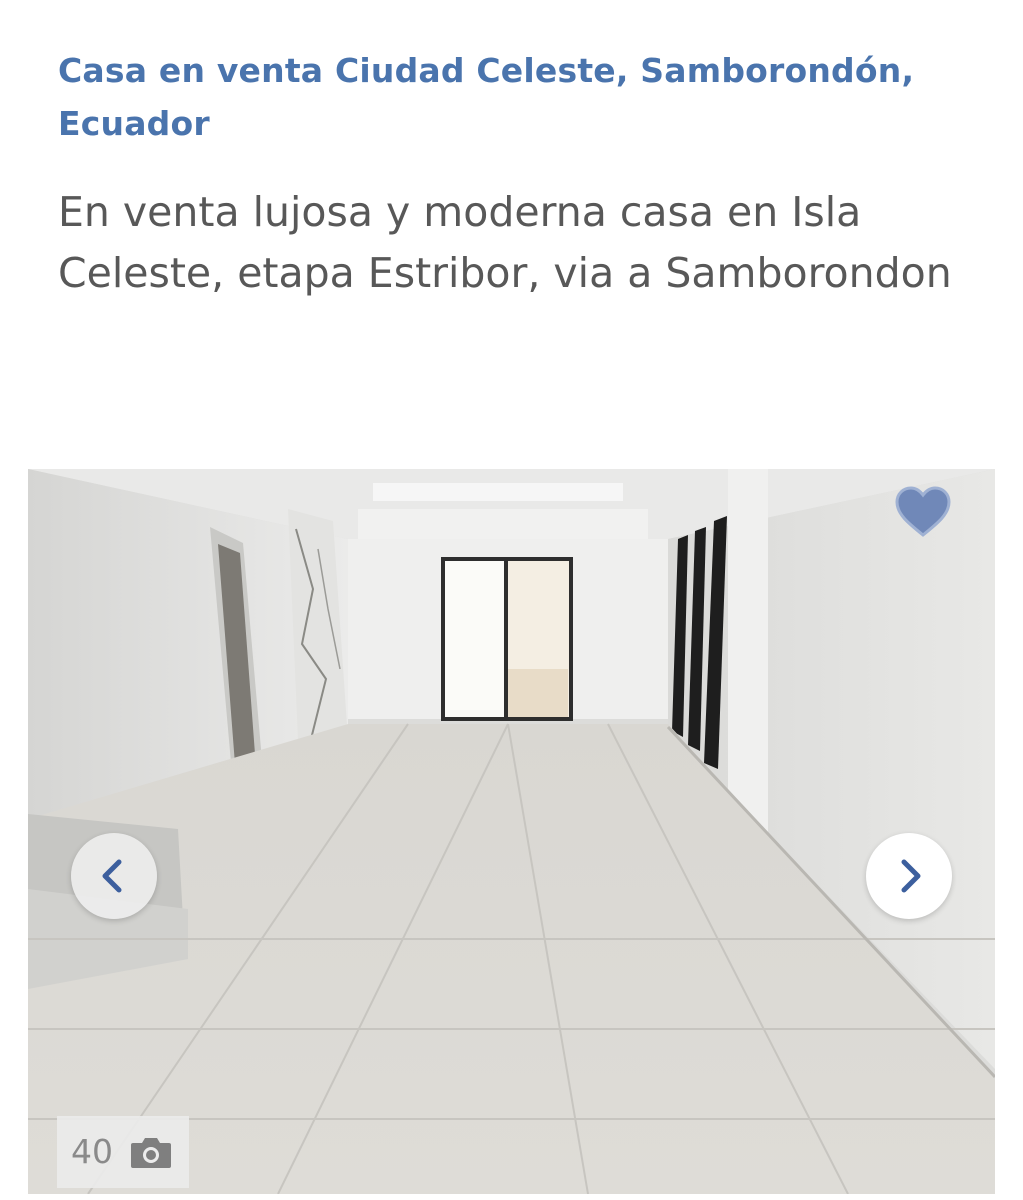 The height and width of the screenshot is (1200, 1023). I want to click on heart-icon, so click(923, 511).